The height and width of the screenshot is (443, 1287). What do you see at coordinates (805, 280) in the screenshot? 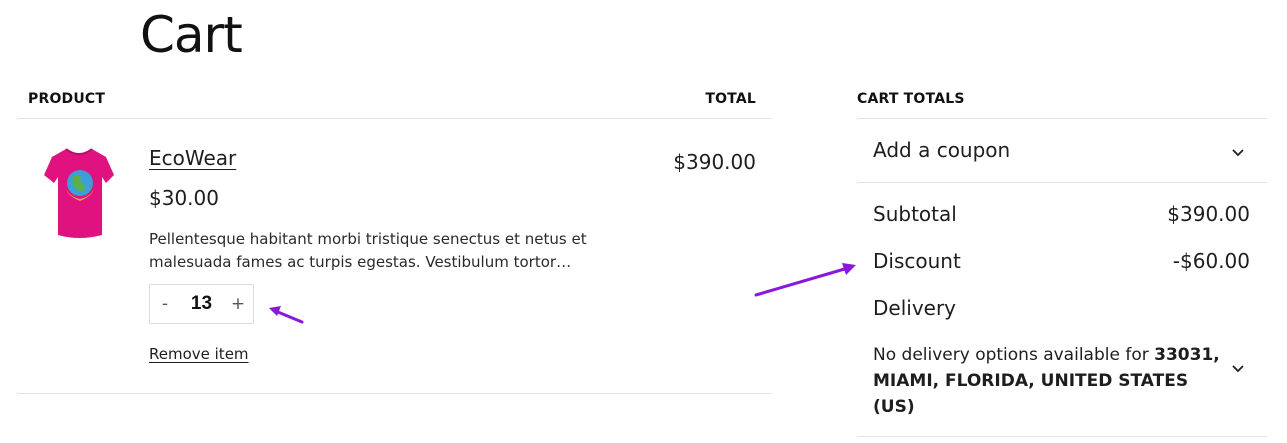
I see `discount-annotation-arrow-icon` at bounding box center [805, 280].